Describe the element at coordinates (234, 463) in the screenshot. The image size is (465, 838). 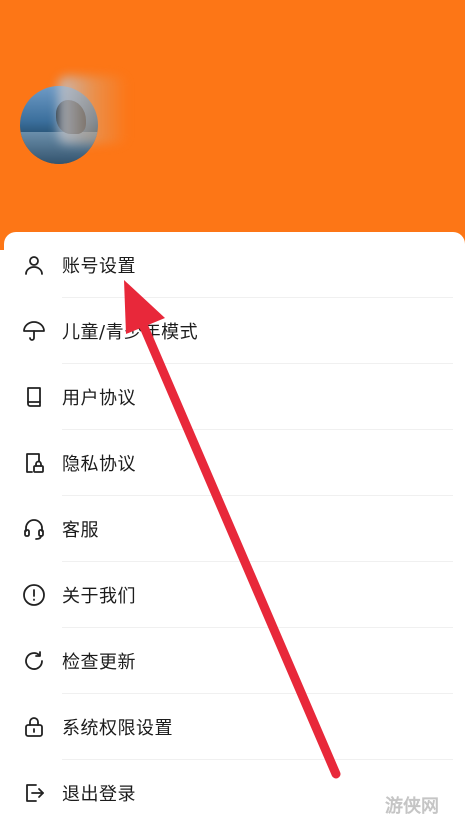
I see `menu-item-privacy-policy: 隐私协议` at that location.